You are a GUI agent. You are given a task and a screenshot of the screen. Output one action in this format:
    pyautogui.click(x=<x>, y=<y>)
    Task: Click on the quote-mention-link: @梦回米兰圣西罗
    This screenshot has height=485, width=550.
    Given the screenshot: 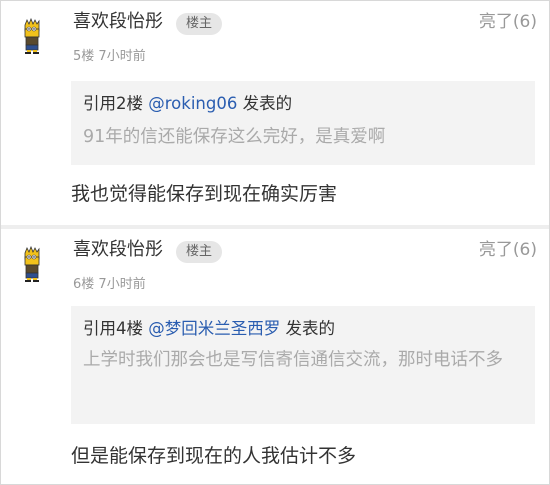 What is the action you would take?
    pyautogui.click(x=214, y=328)
    